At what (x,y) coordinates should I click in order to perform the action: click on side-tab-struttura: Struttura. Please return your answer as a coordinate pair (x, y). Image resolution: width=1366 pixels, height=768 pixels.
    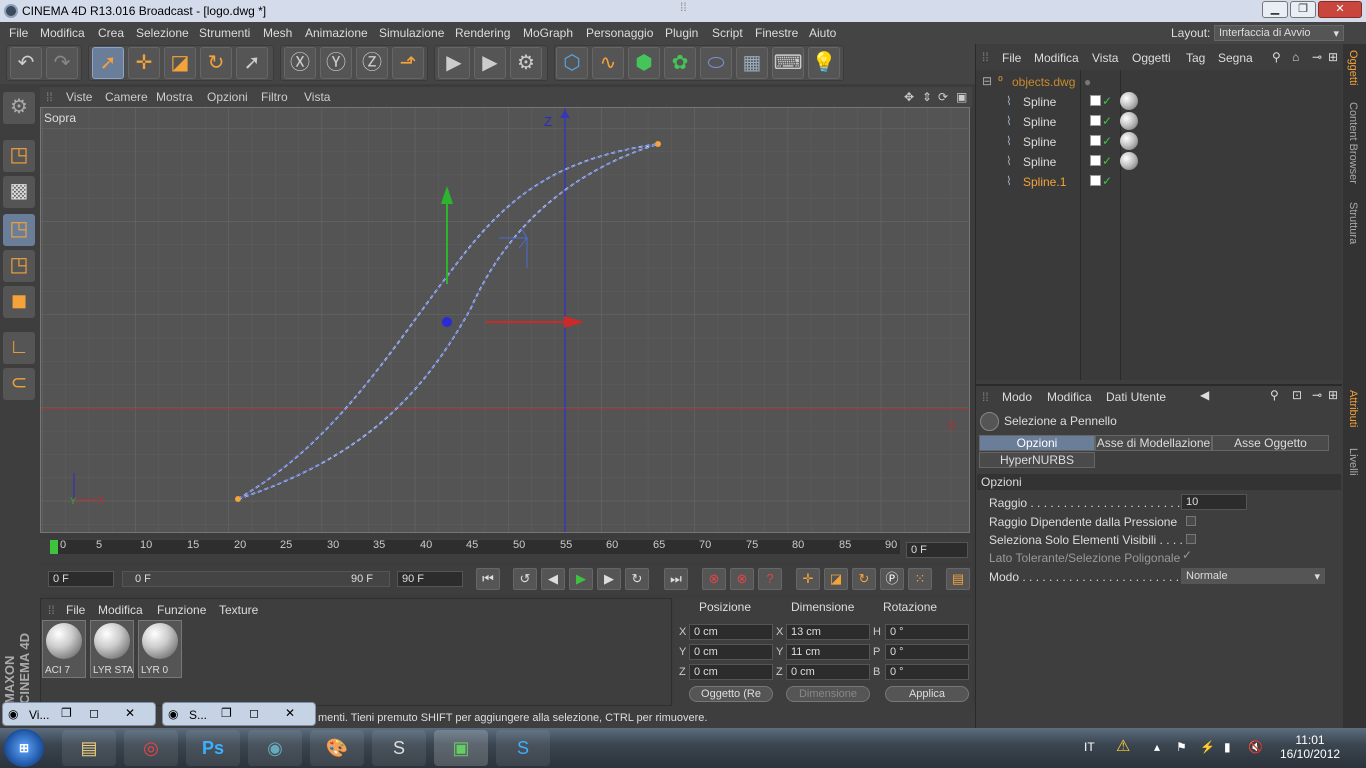
    Looking at the image, I should click on (1353, 223).